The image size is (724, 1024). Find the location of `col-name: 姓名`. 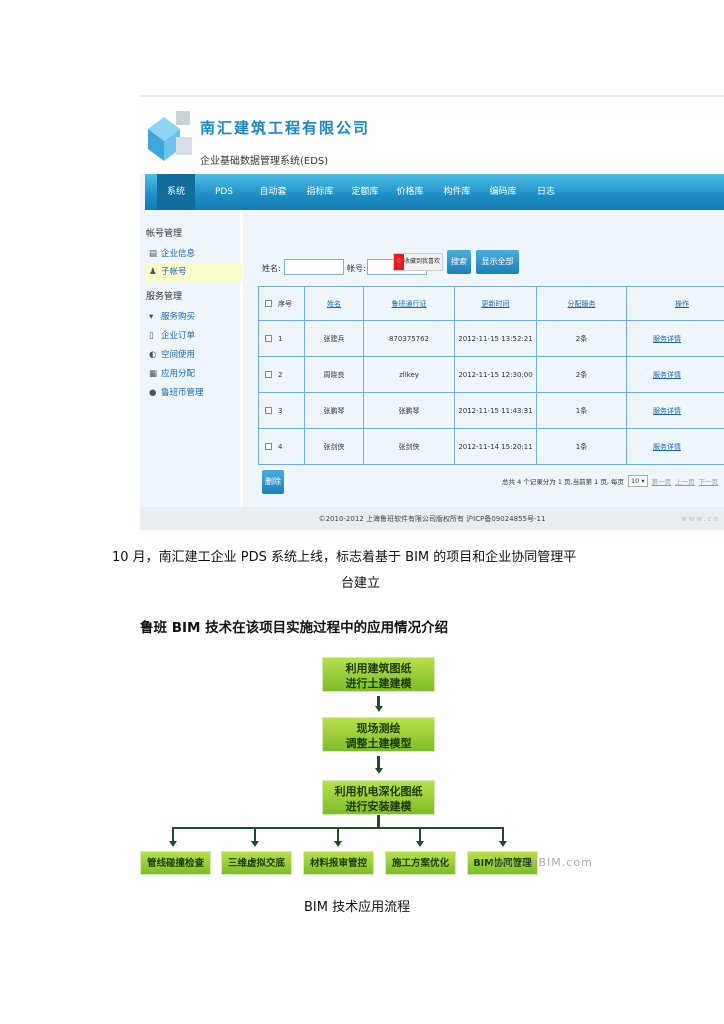

col-name: 姓名 is located at coordinates (334, 304).